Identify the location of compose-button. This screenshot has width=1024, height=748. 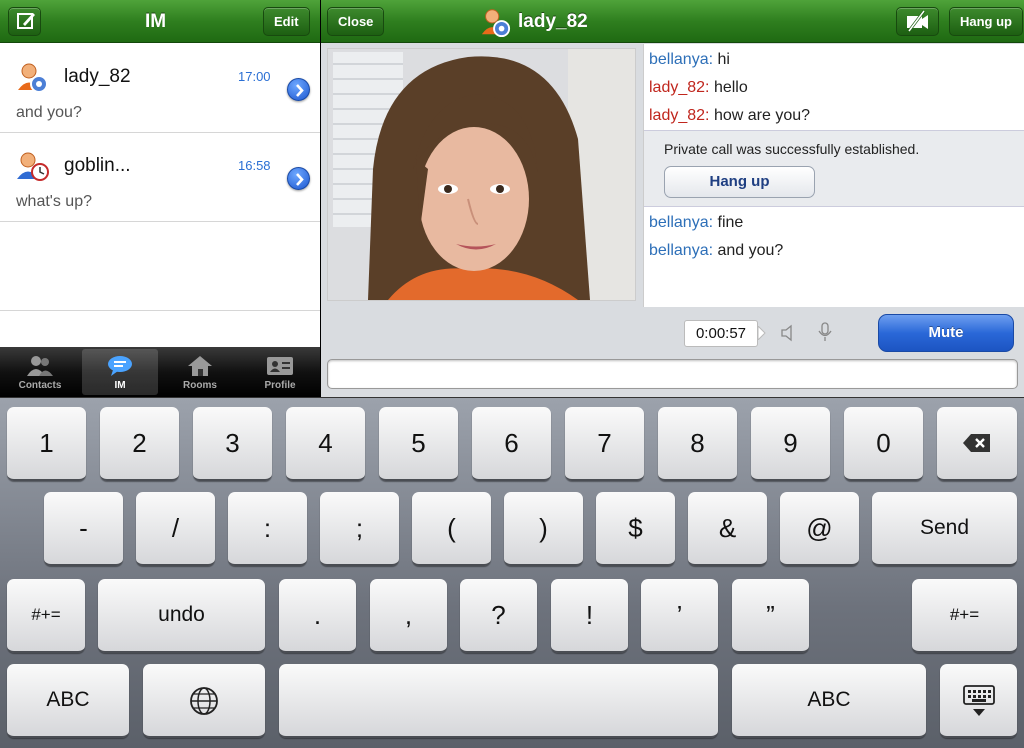
(24, 21).